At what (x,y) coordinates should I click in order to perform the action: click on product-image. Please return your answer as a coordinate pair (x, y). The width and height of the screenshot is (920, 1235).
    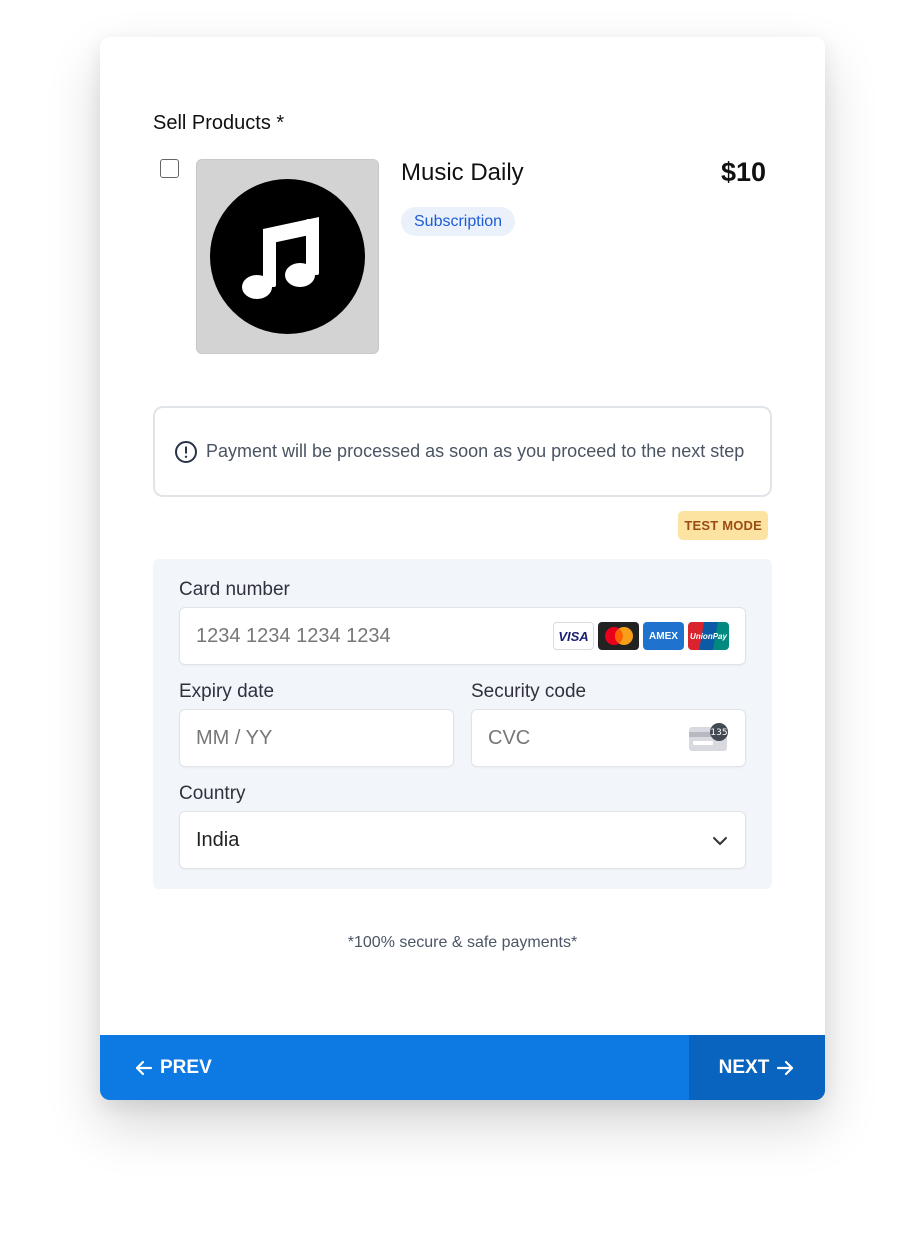
    Looking at the image, I should click on (287, 256).